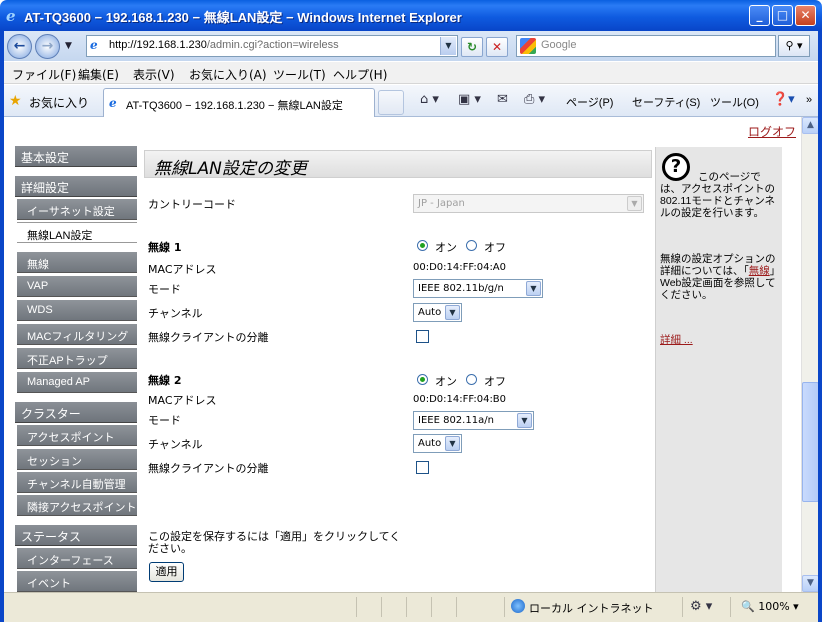 This screenshot has height=622, width=822. What do you see at coordinates (182, 269) in the screenshot?
I see `radio1-mac-label: MACアドレス` at bounding box center [182, 269].